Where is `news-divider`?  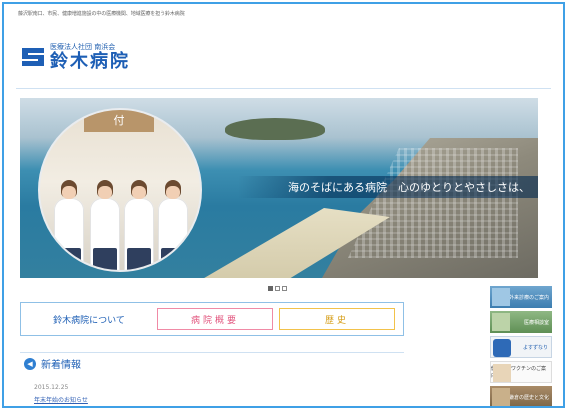
news-divider is located at coordinates (212, 352).